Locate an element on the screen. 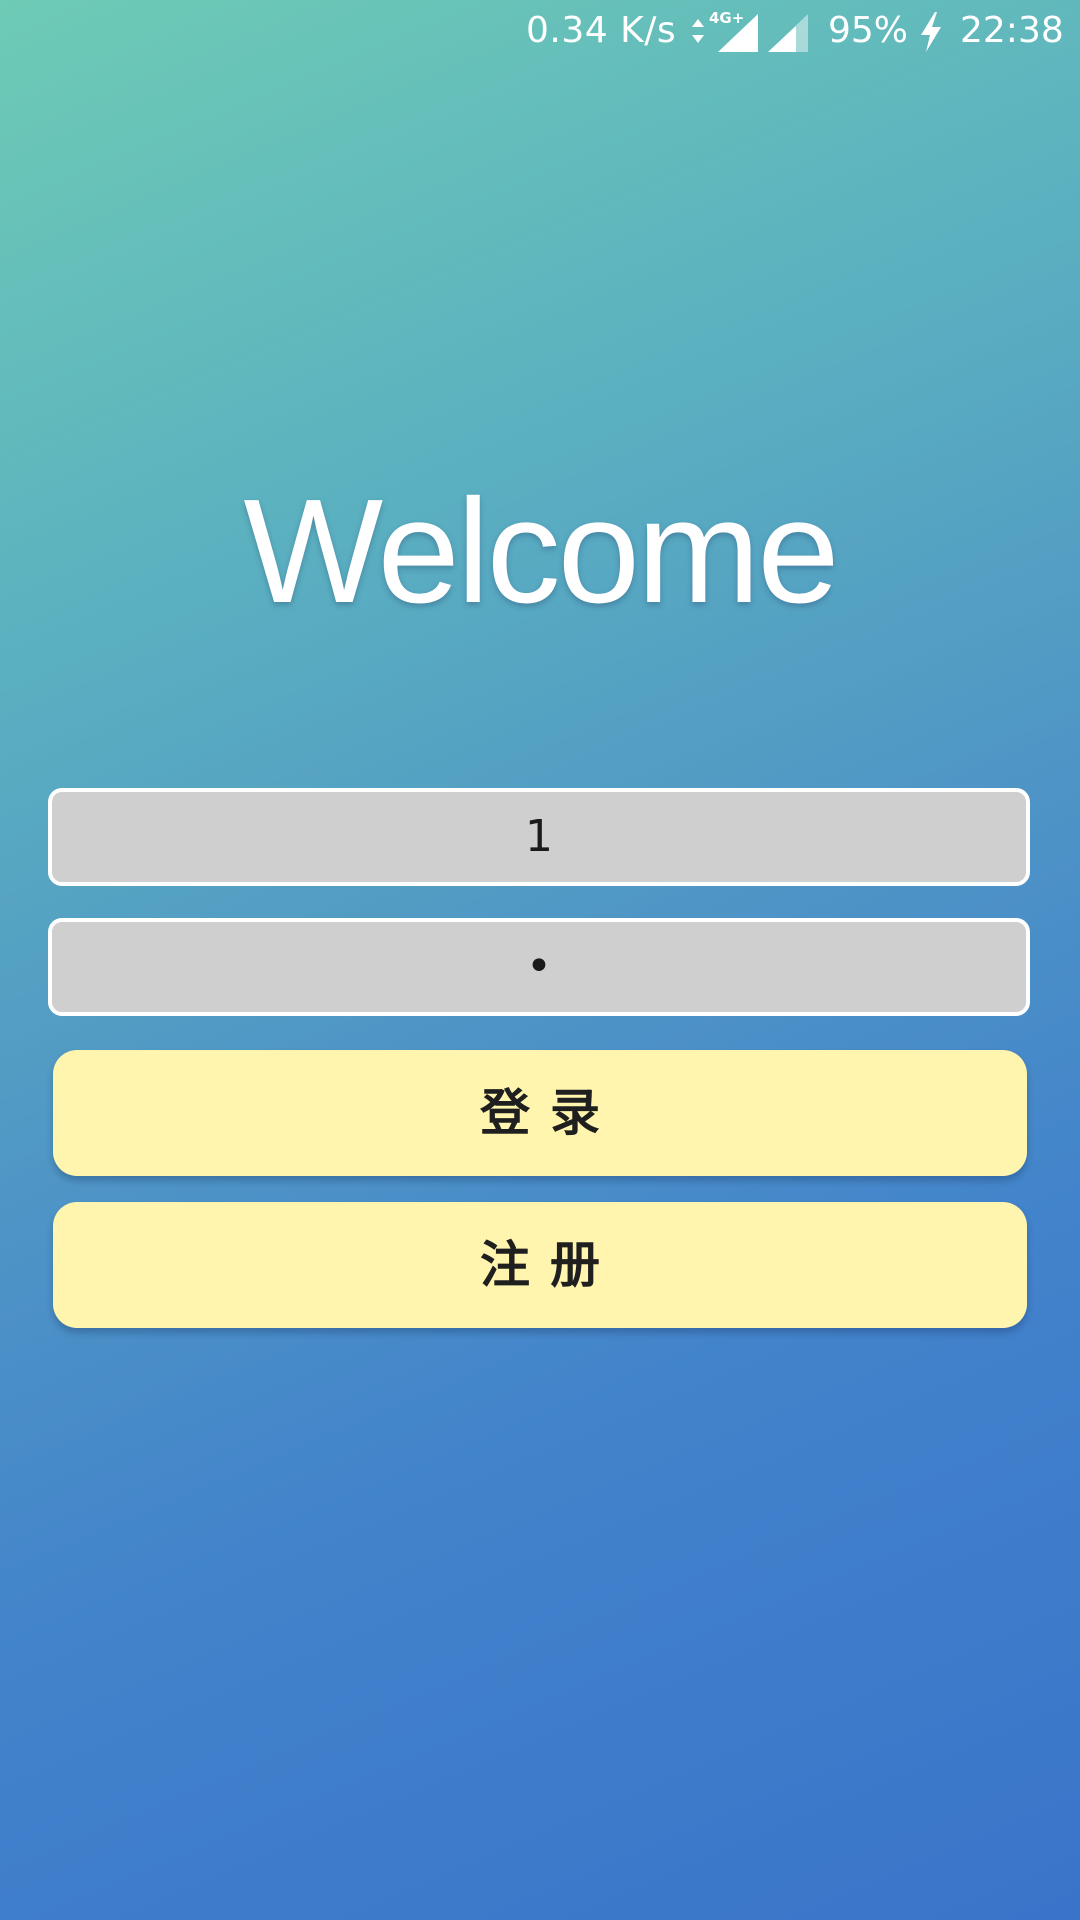 The image size is (1080, 1920). network-speed: 0.34 K/s is located at coordinates (601, 30).